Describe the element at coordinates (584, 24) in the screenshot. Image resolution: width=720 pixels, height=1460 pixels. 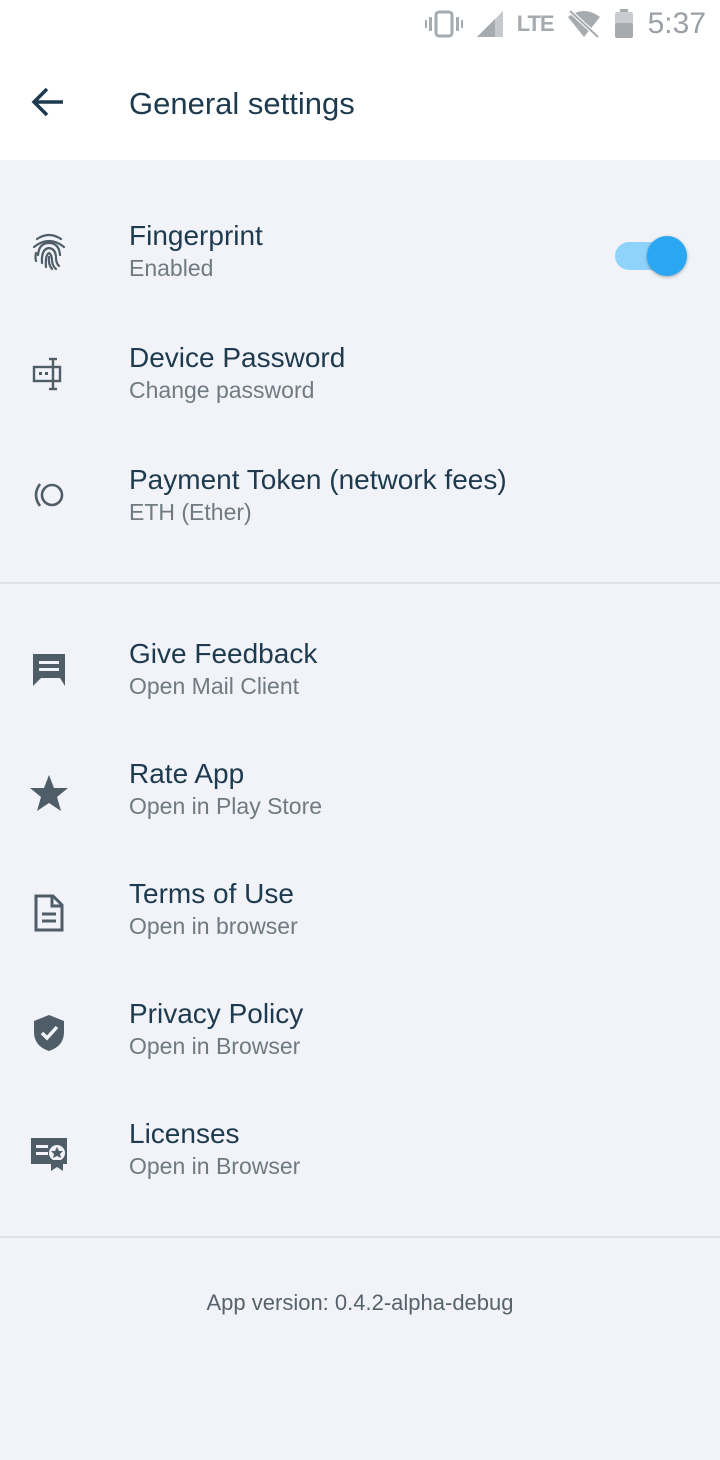
I see `wifi-off-icon` at that location.